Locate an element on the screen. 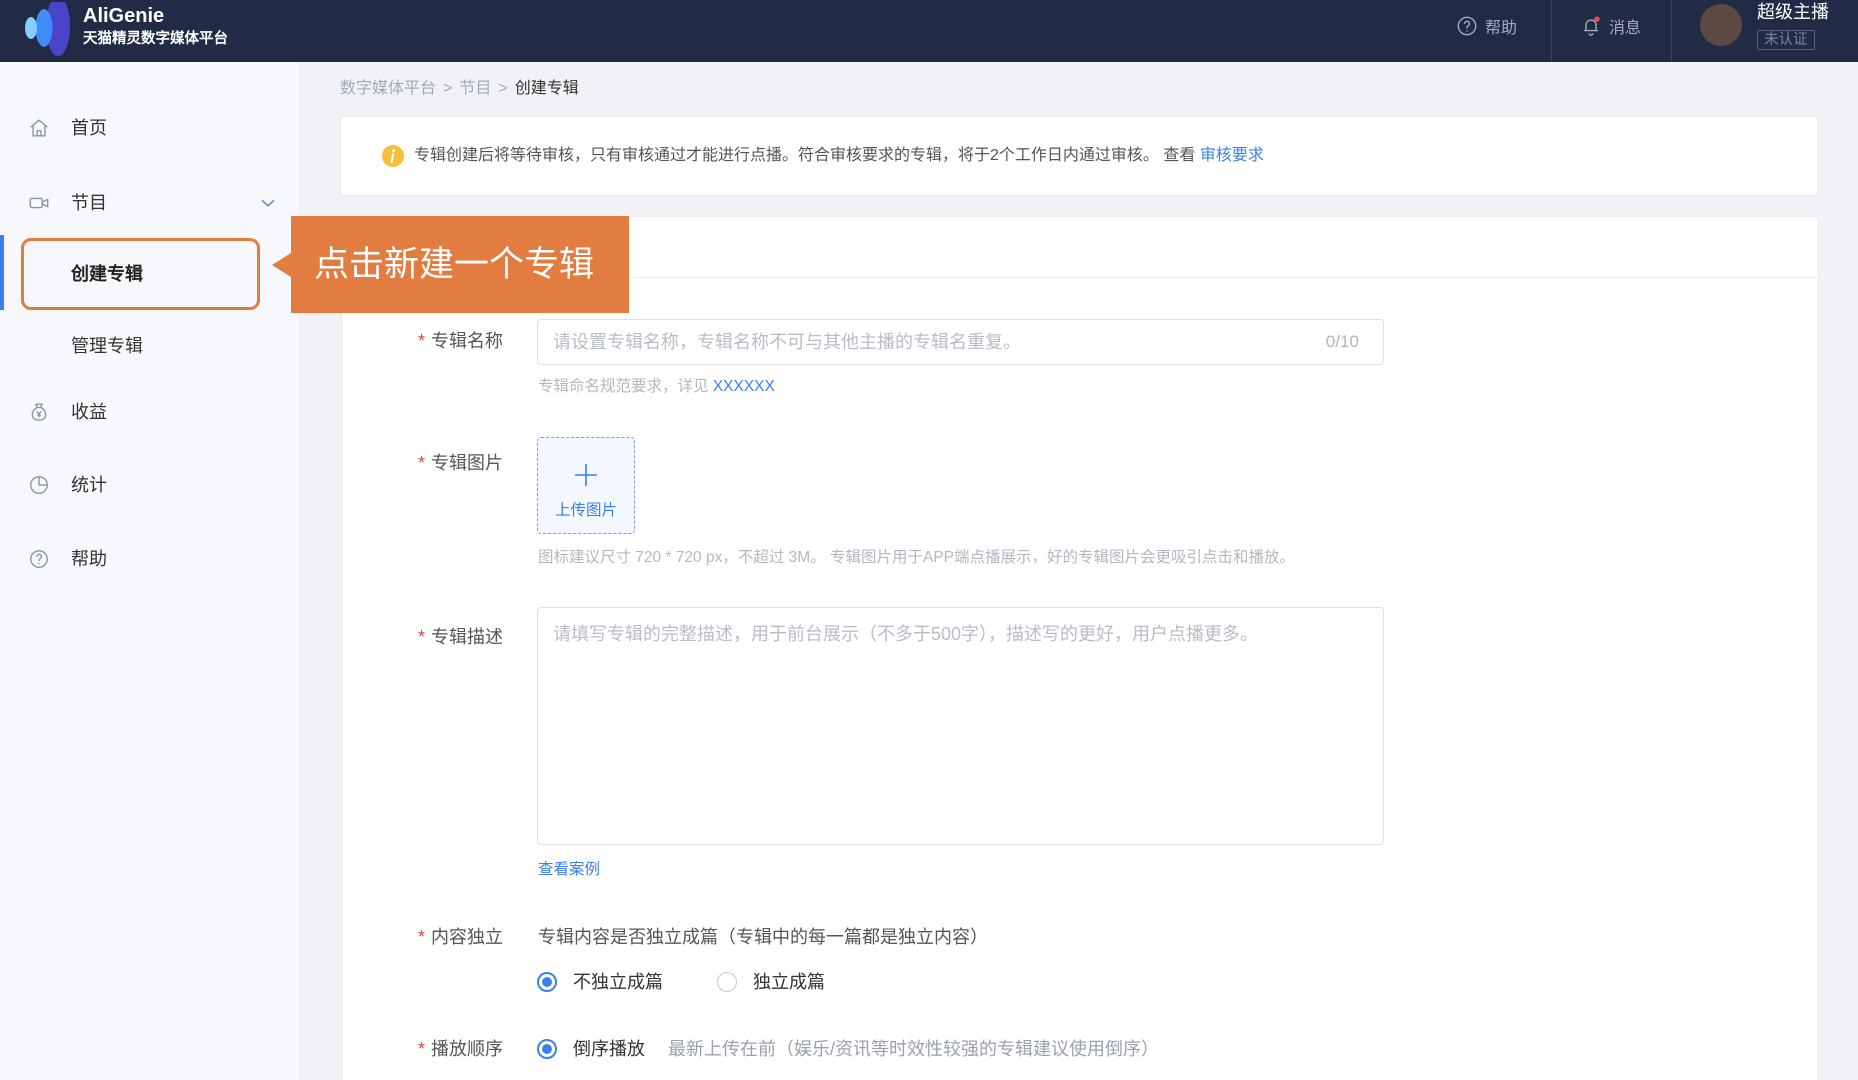 This screenshot has height=1080, width=1858. money-bag-icon is located at coordinates (39, 412).